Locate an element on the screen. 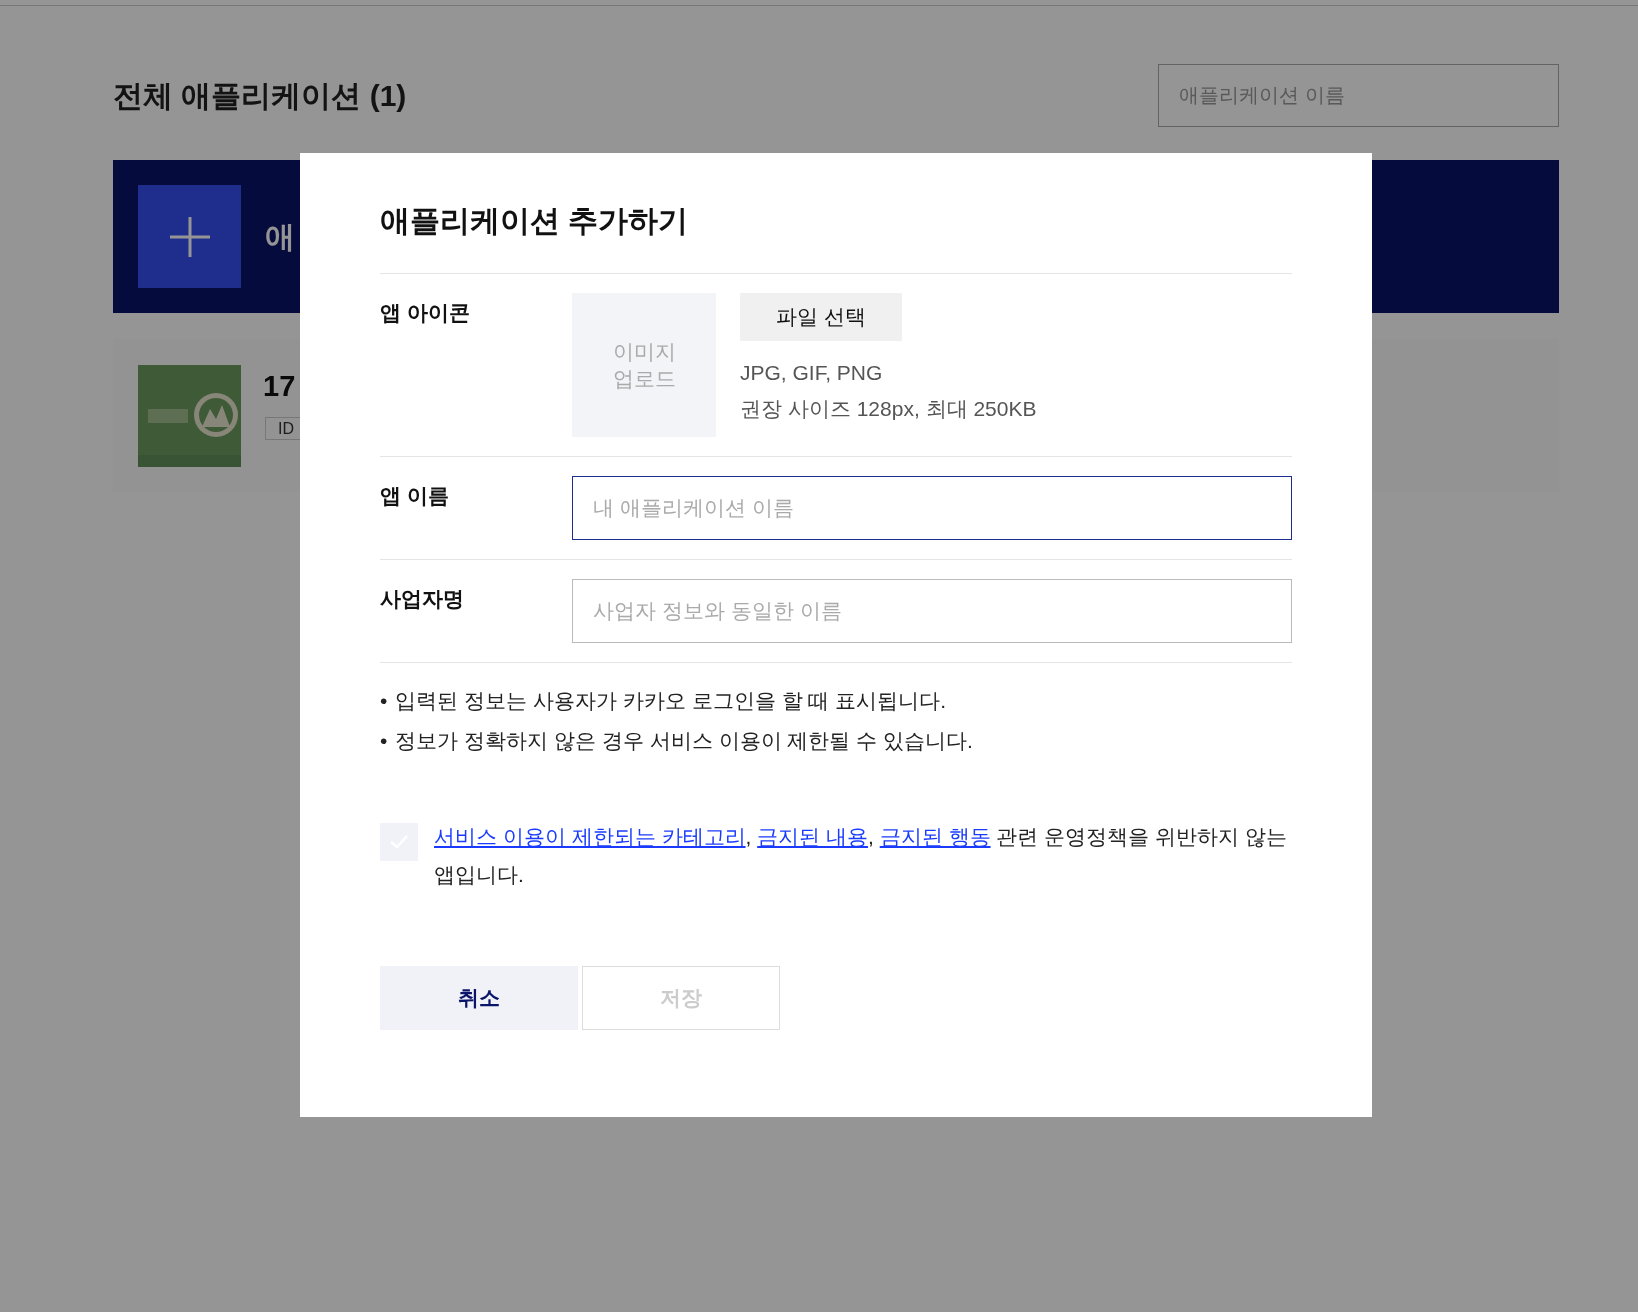  note-text: 입력된 정보는 사용자가 카카오 로그인을 할 때 표시됩니다. is located at coordinates (671, 701).